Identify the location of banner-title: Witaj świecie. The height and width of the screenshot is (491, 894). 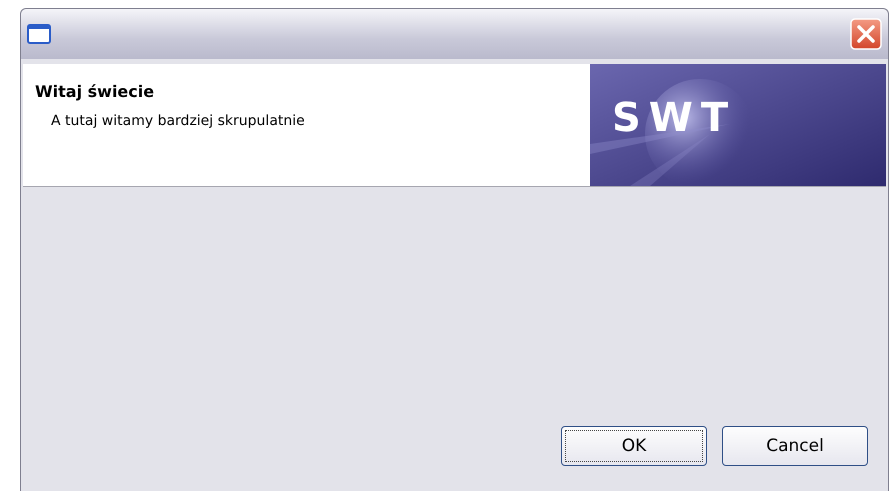
(95, 91).